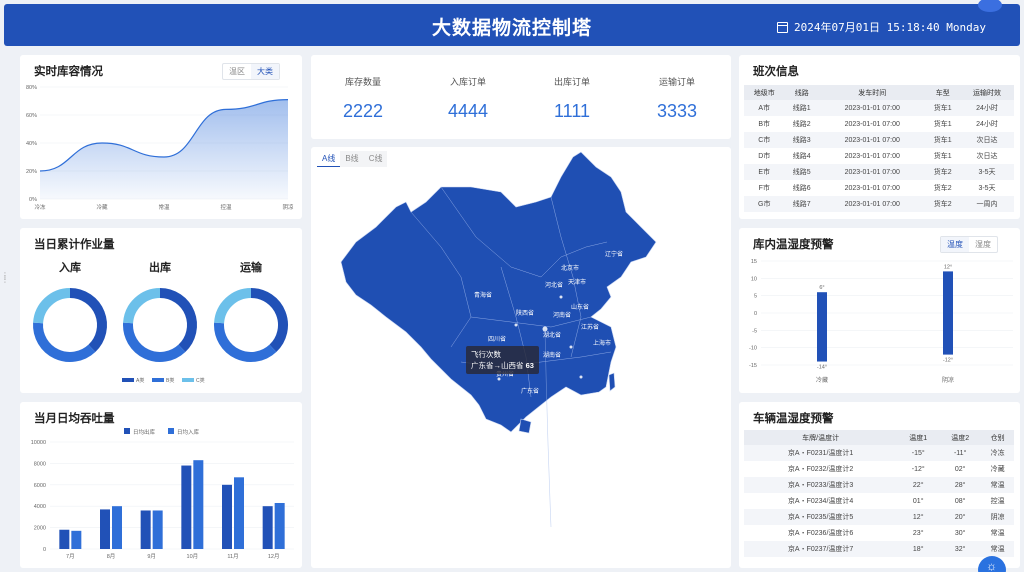 The width and height of the screenshot is (1024, 572). What do you see at coordinates (170, 380) in the screenshot?
I see `legend-label: B类` at bounding box center [170, 380].